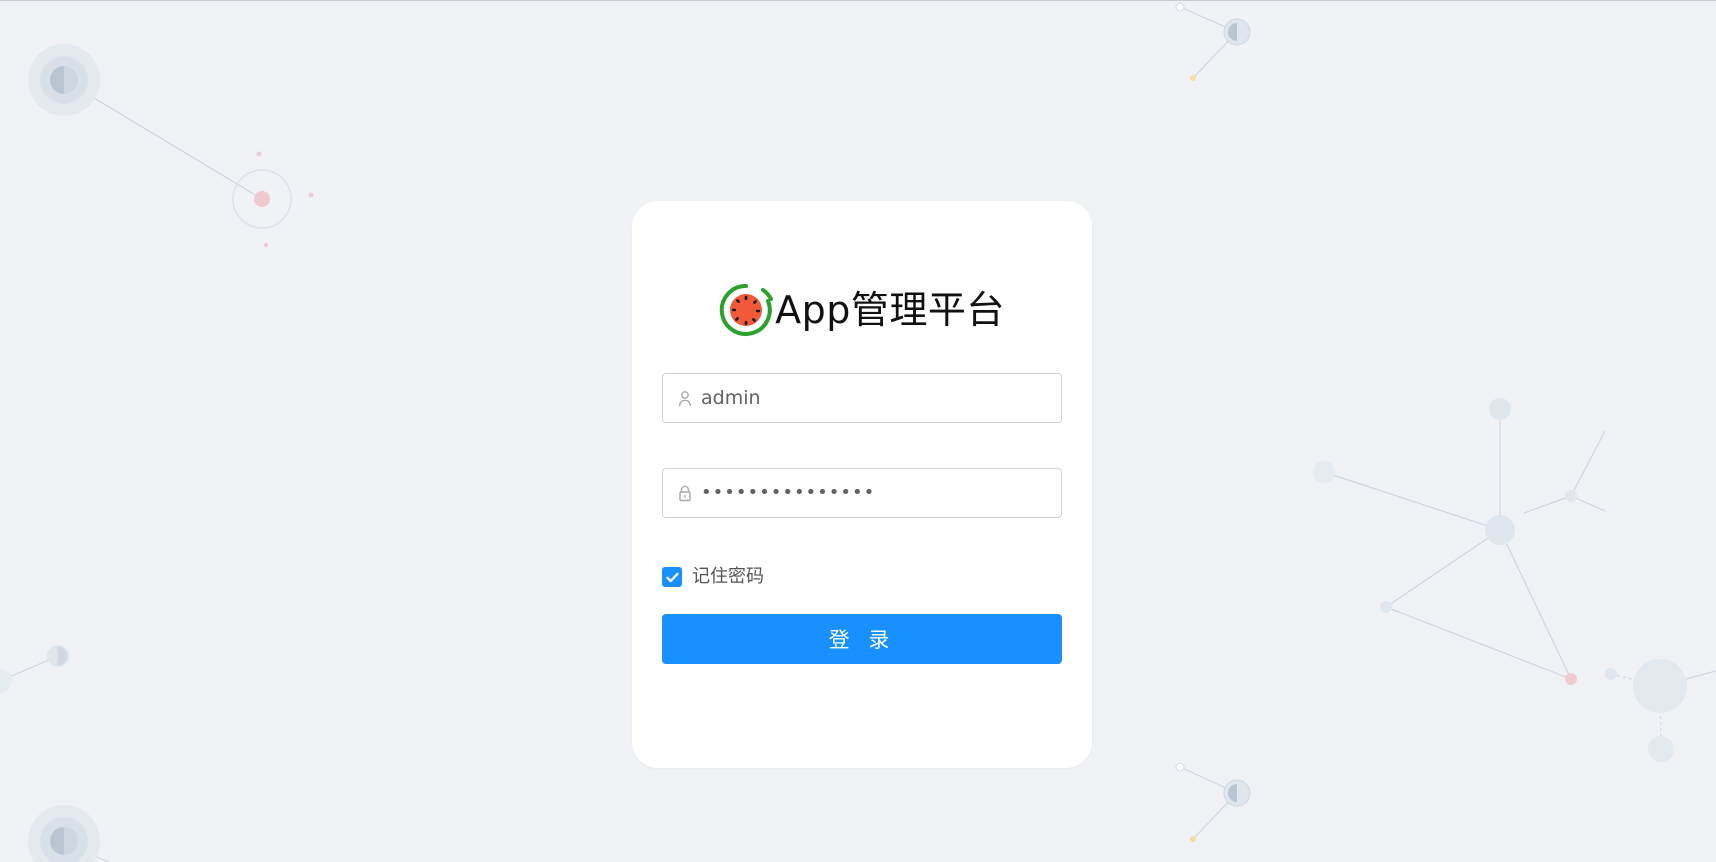  What do you see at coordinates (890, 310) in the screenshot?
I see `app-title: App管理平台` at bounding box center [890, 310].